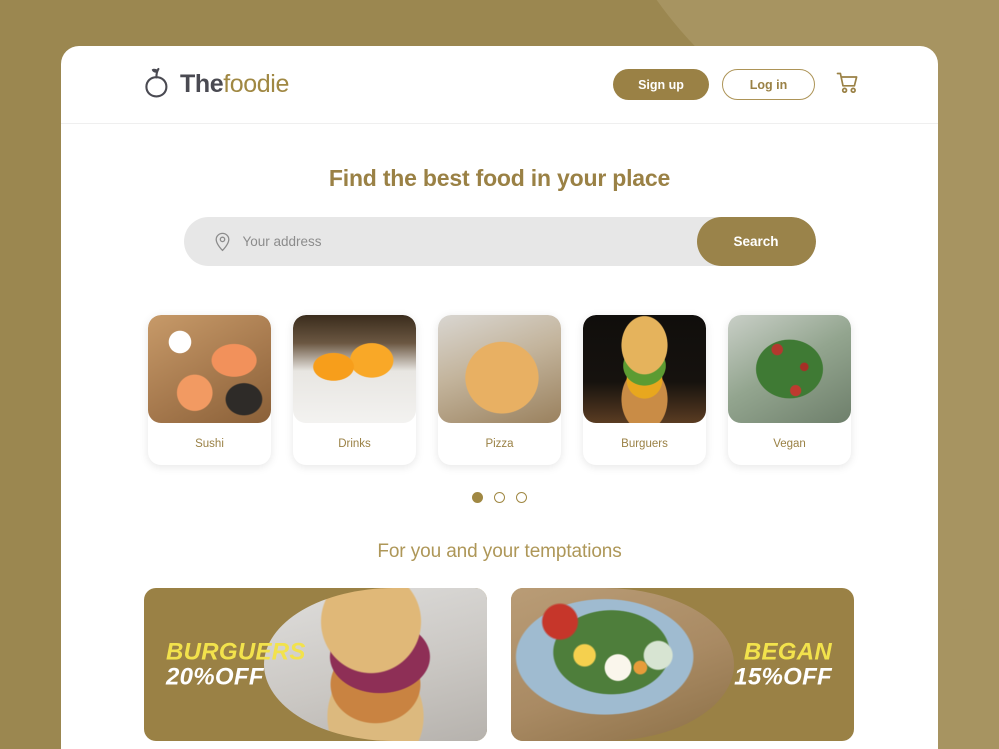  Describe the element at coordinates (499, 85) in the screenshot. I see `site-header: Thefoodie Sign up Log in` at that location.